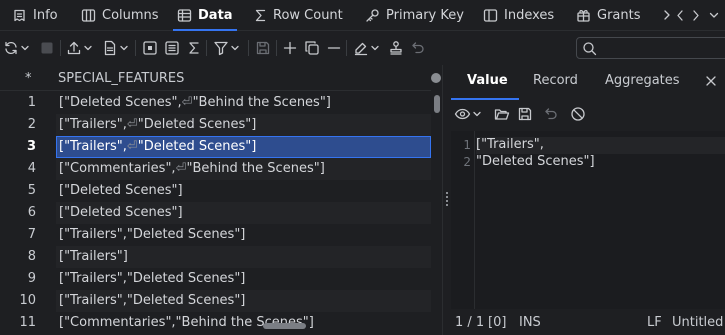 The height and width of the screenshot is (335, 725). Describe the element at coordinates (88, 15) in the screenshot. I see `columns-icon` at that location.